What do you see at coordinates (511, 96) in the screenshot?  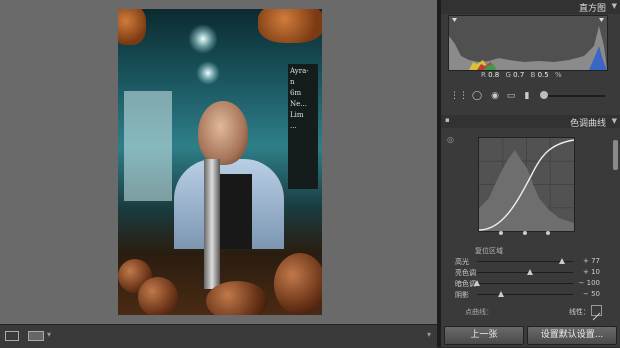 I see `graduated-filter-icon: ▭` at bounding box center [511, 96].